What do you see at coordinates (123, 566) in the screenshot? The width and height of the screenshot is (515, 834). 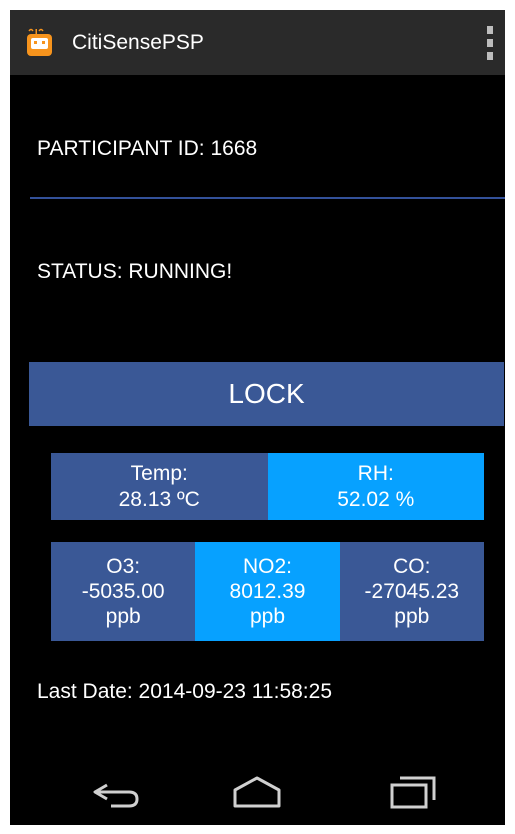 I see `o3-label: O3:` at bounding box center [123, 566].